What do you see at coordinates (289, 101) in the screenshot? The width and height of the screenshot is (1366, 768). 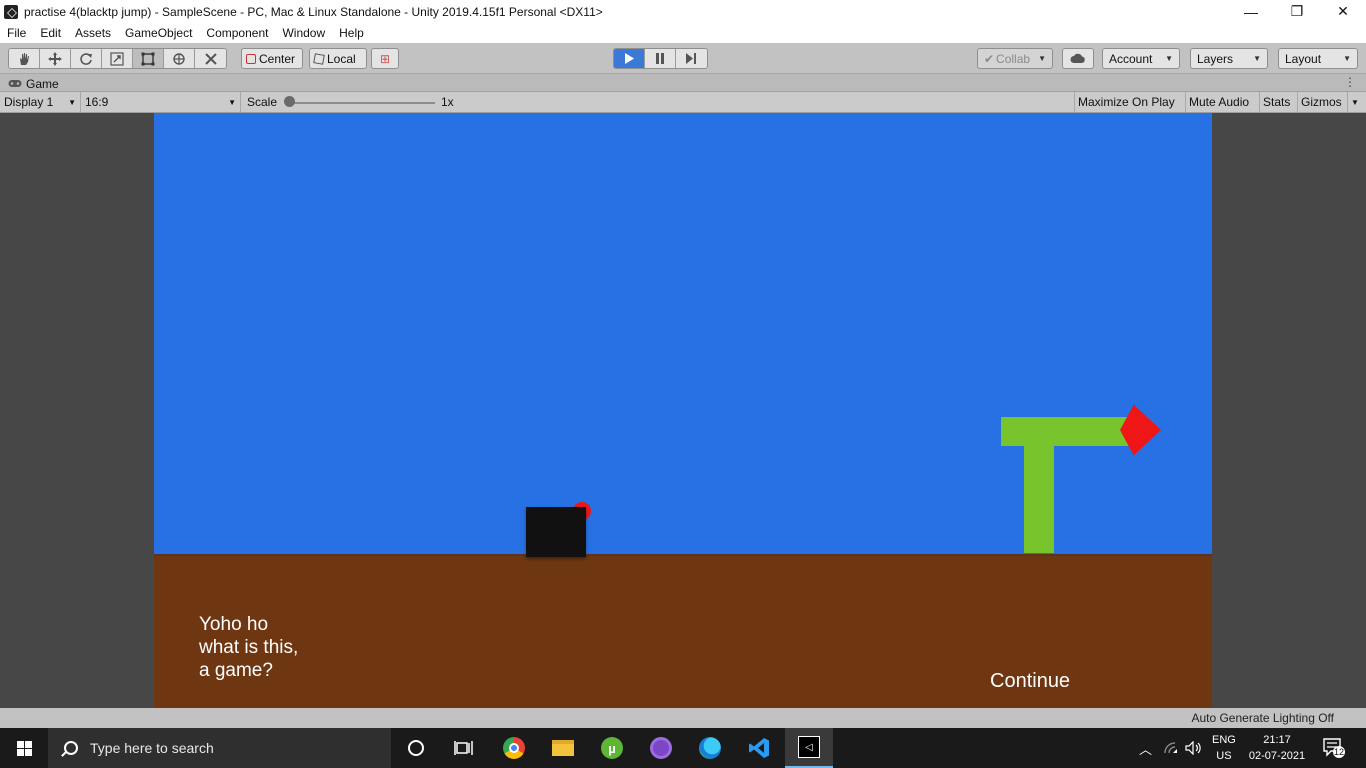 I see `scale-slider-handle` at bounding box center [289, 101].